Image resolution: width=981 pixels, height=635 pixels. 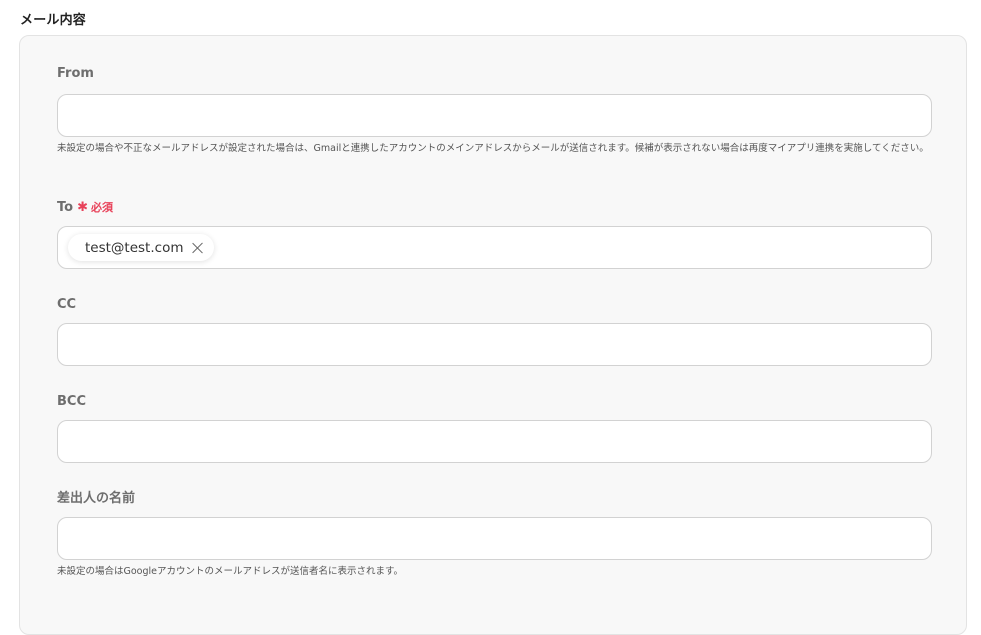 What do you see at coordinates (230, 571) in the screenshot?
I see `sender-name-help-text: 未設定の場合はGoogleアカウントのメールアドレスが送信者名に表示されます。` at bounding box center [230, 571].